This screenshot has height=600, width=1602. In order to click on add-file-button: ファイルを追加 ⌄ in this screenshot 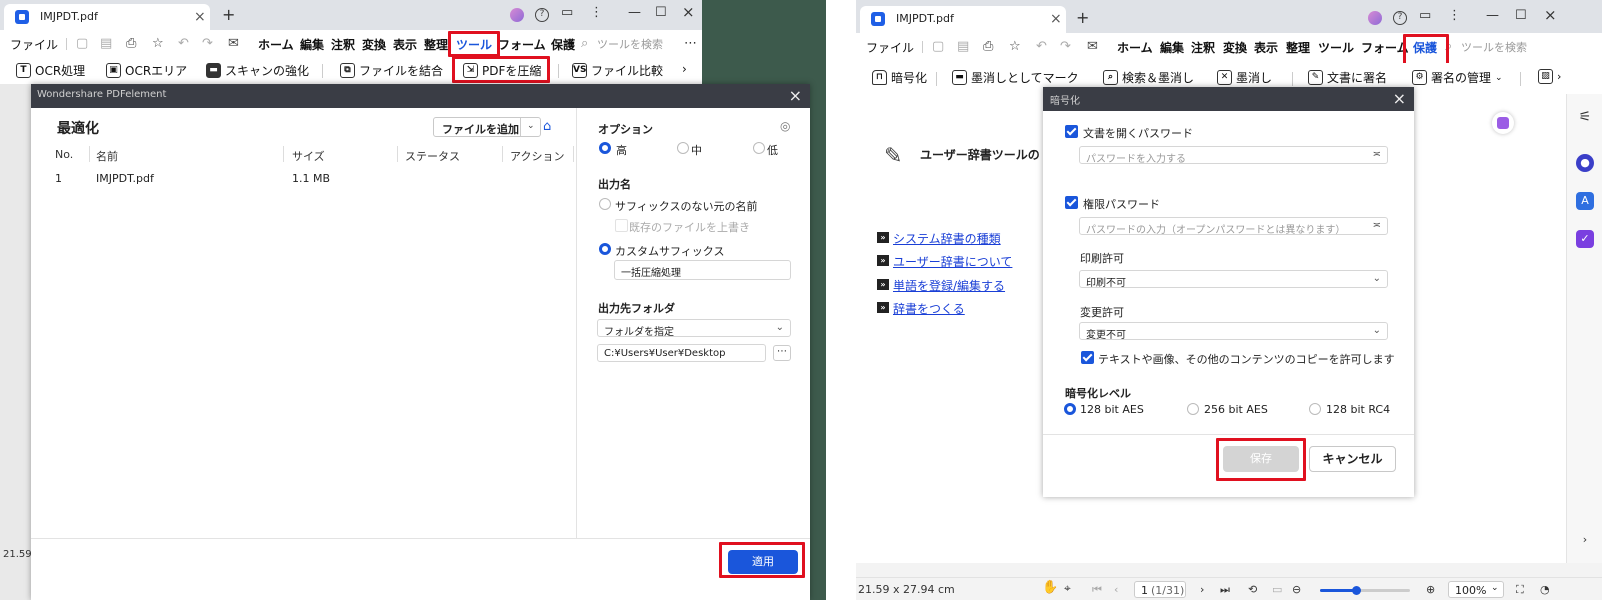, I will do `click(487, 127)`.